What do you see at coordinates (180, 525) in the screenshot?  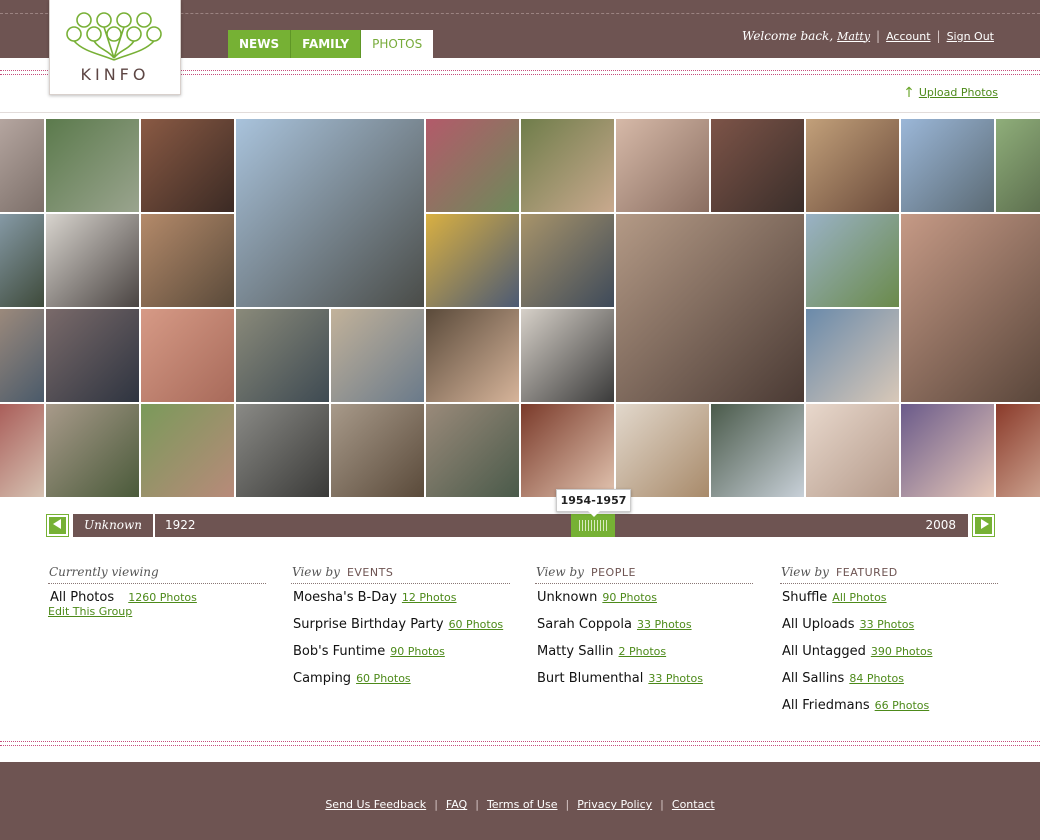 I see `timeline-start-year: 1922` at bounding box center [180, 525].